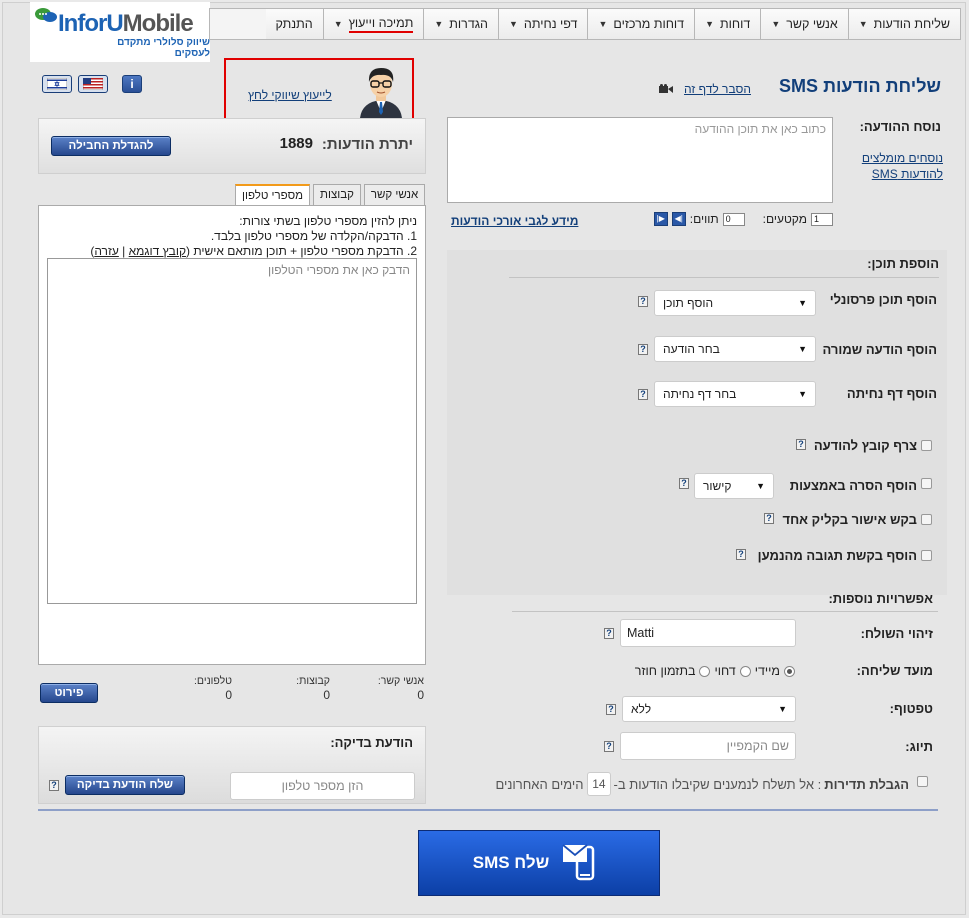 The width and height of the screenshot is (969, 918). Describe the element at coordinates (708, 746) in the screenshot. I see `campaign-tag-input: שם הקמפיין` at that location.